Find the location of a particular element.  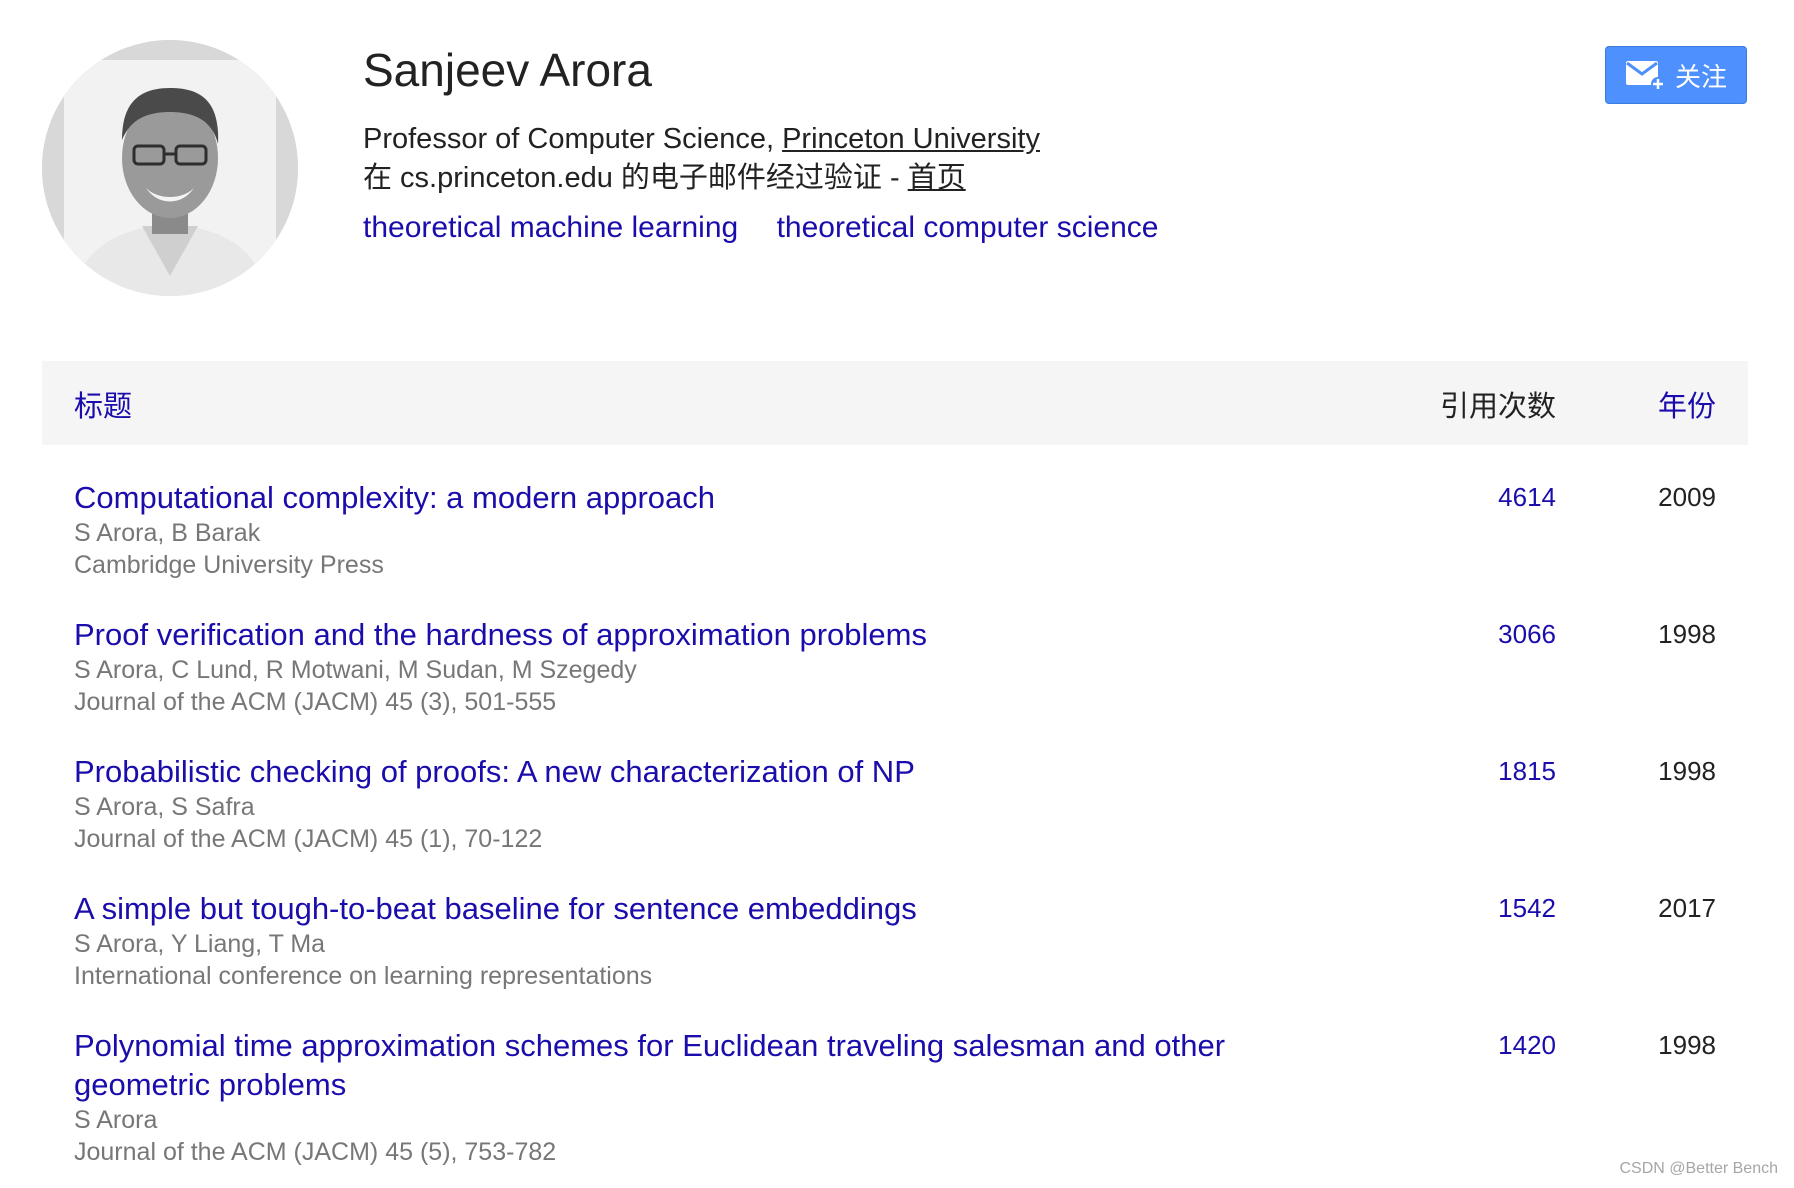

verified-email: 在 cs.princeton.edu 的电子邮件经过验证 - 首页 is located at coordinates (953, 178).